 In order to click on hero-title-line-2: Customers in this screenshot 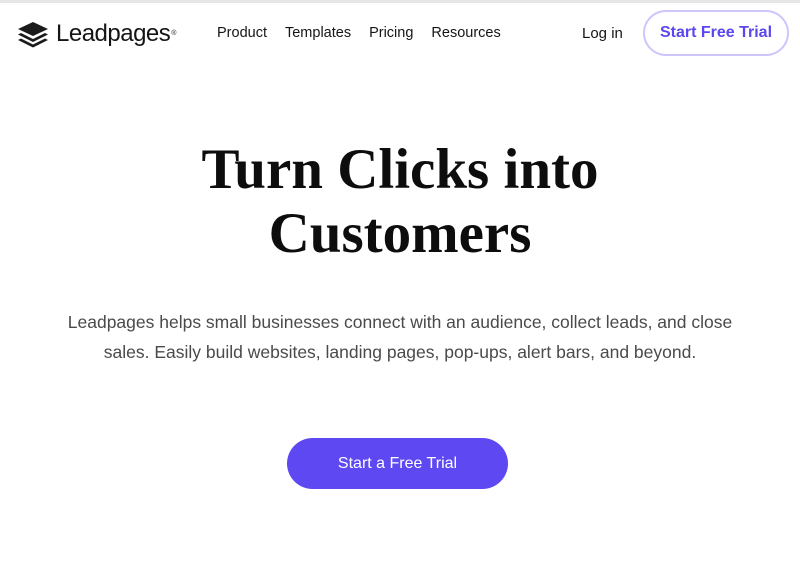, I will do `click(400, 233)`.